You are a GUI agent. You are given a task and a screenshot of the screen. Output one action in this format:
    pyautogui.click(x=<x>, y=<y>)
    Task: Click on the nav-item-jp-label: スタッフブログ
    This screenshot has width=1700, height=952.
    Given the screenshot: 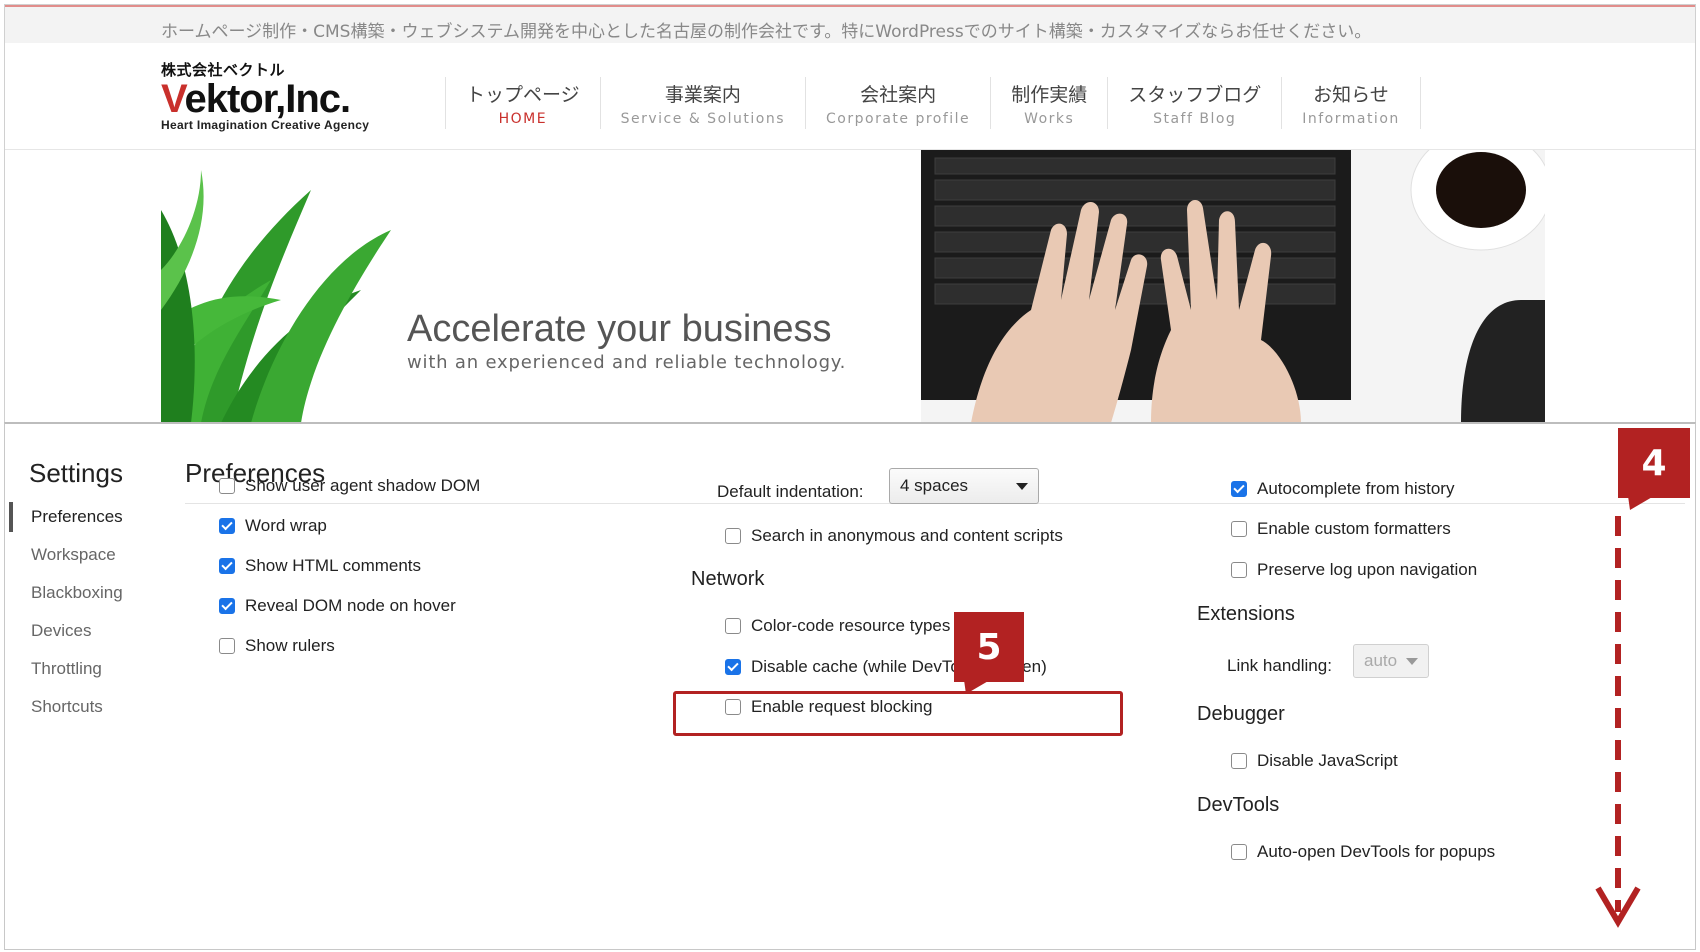 What is the action you would take?
    pyautogui.click(x=1195, y=94)
    